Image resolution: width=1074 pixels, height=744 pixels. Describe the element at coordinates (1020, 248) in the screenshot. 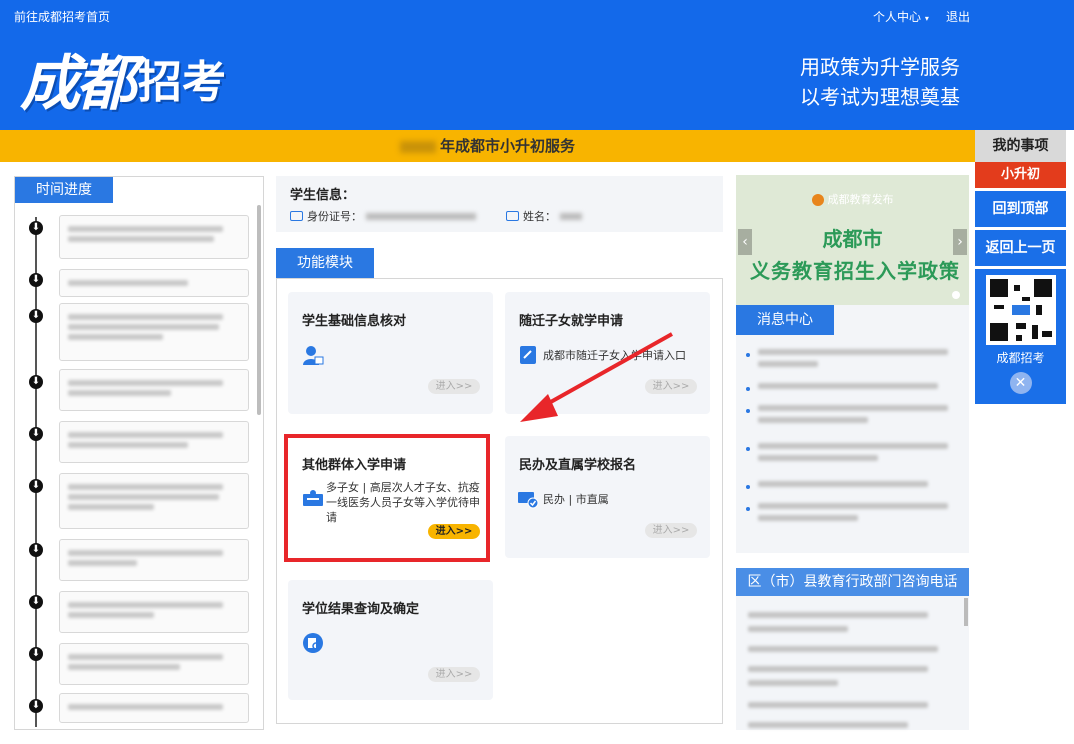

I see `back-button: 返回上一页` at that location.